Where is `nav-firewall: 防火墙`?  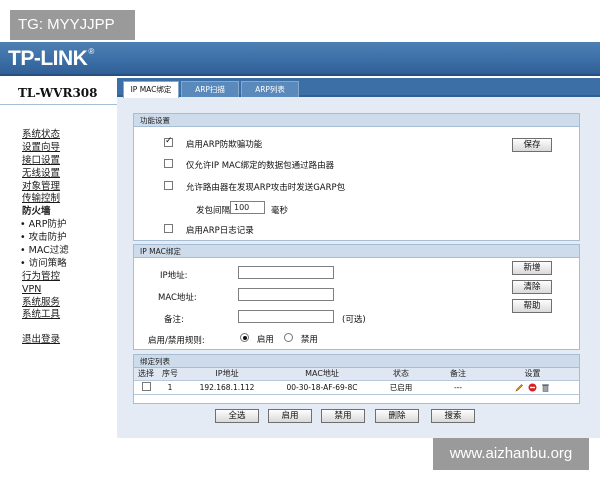 nav-firewall: 防火墙 is located at coordinates (45, 212).